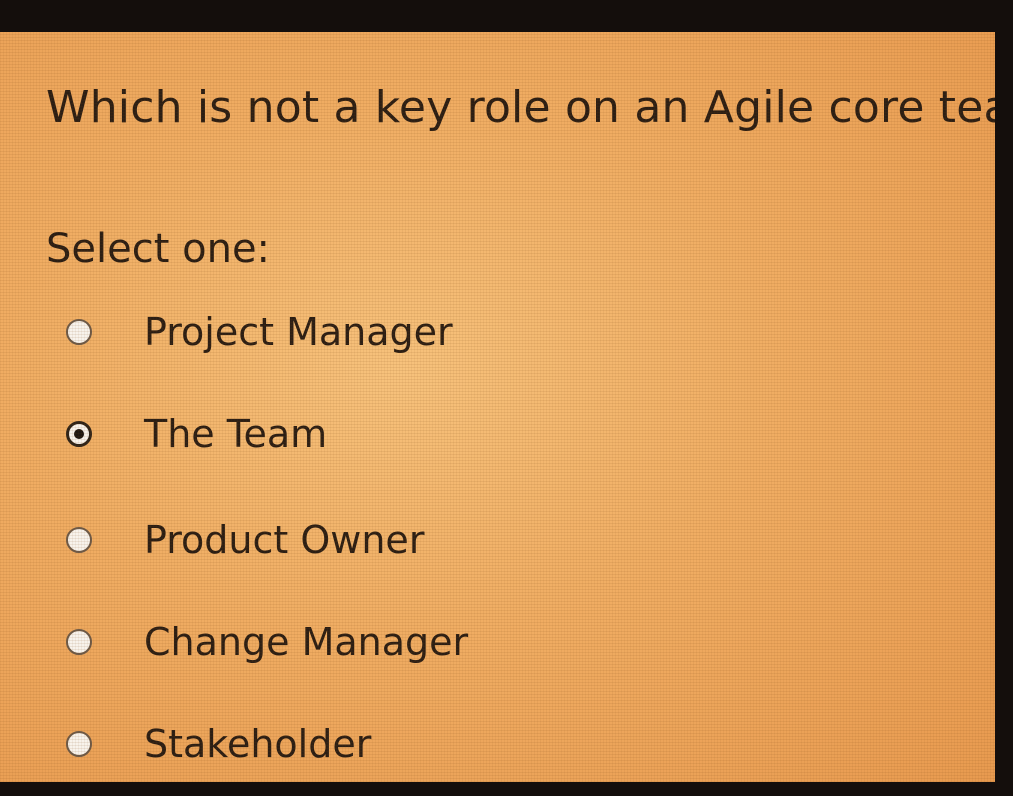  I want to click on option-label: Product Owner, so click(284, 540).